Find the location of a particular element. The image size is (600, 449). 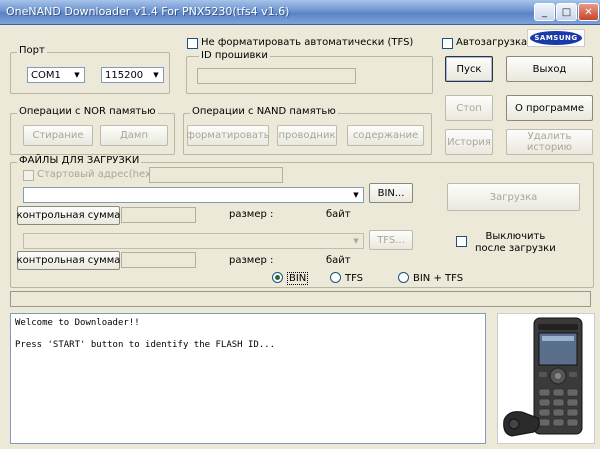

bin-checksum-button: контрольная сумма is located at coordinates (68, 215).